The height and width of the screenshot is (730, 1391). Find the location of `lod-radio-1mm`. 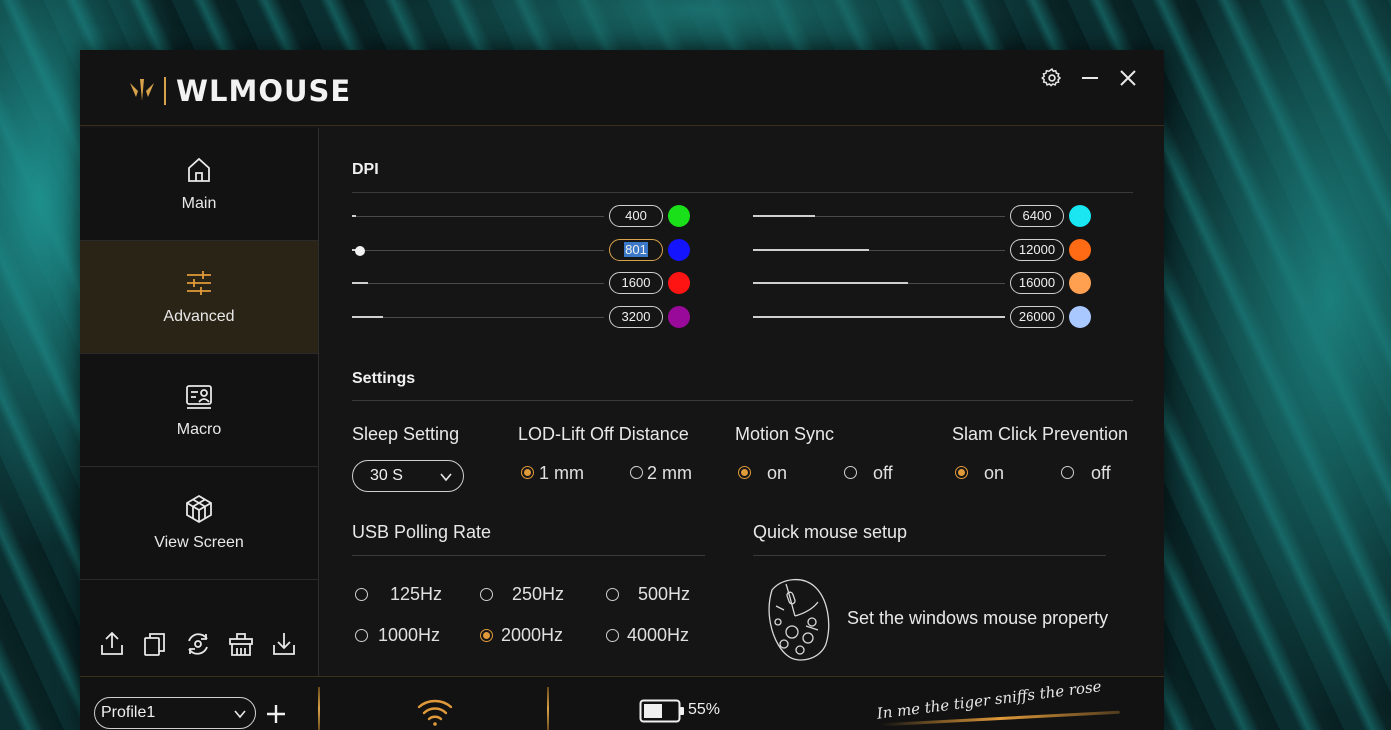

lod-radio-1mm is located at coordinates (527, 472).